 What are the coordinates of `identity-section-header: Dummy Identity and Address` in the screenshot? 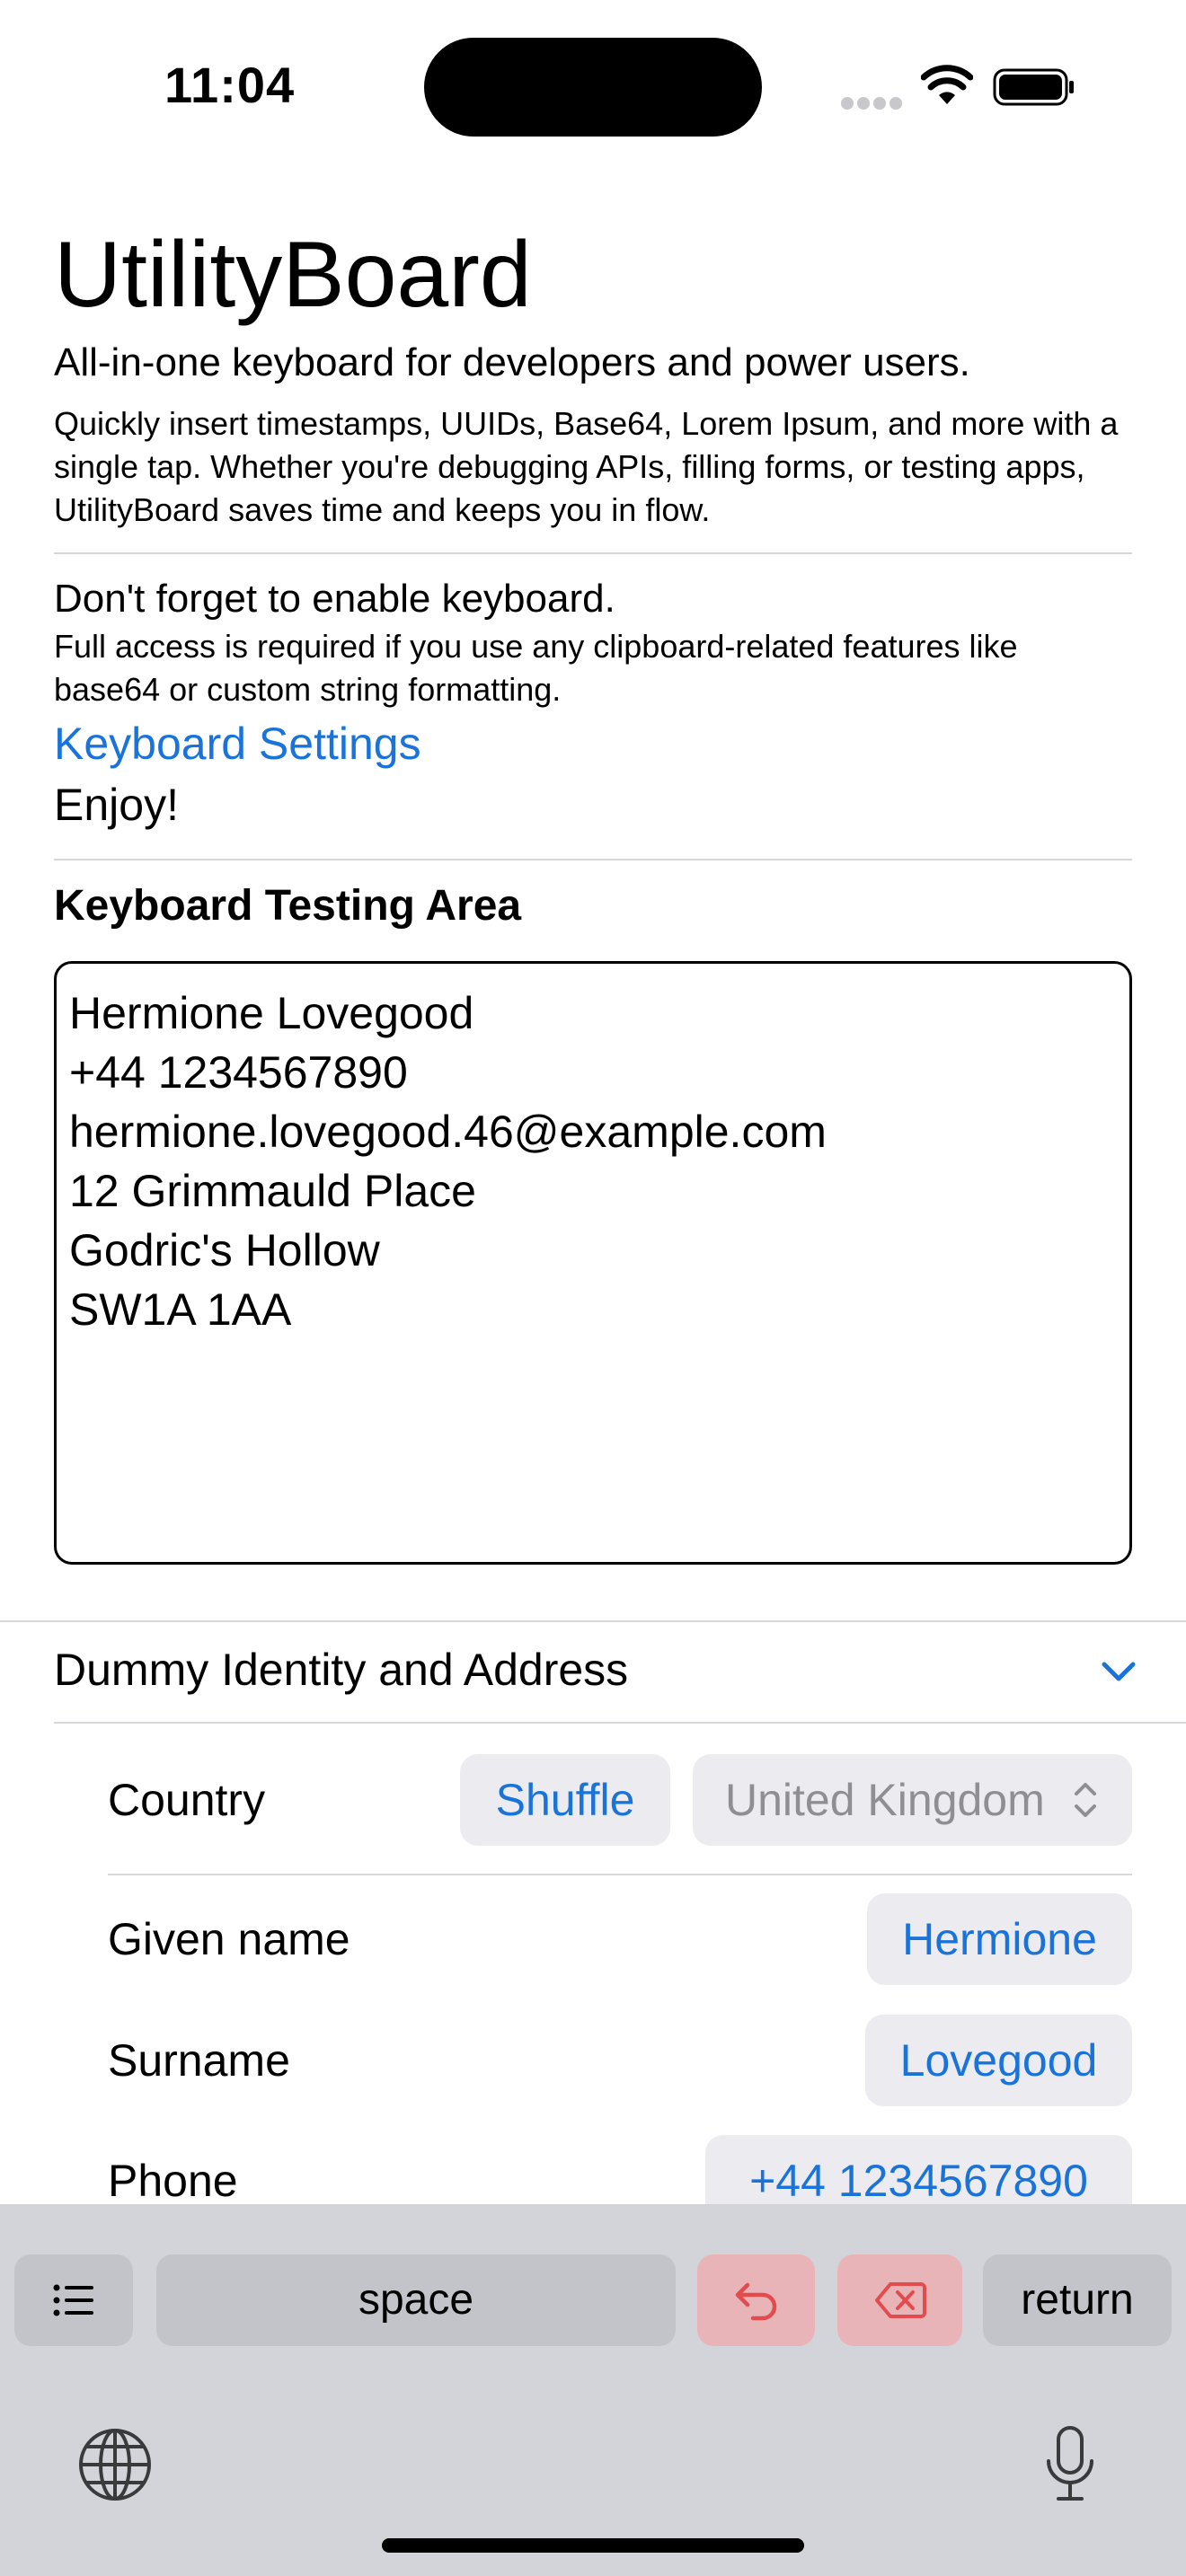 It's located at (593, 1671).